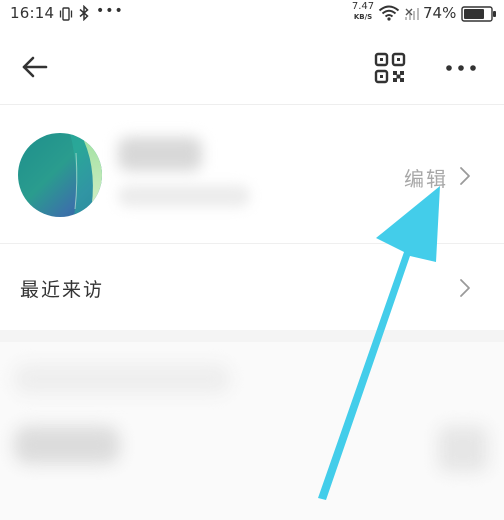 This screenshot has height=520, width=504. I want to click on blurred-thumbnail-redacted, so click(463, 449).